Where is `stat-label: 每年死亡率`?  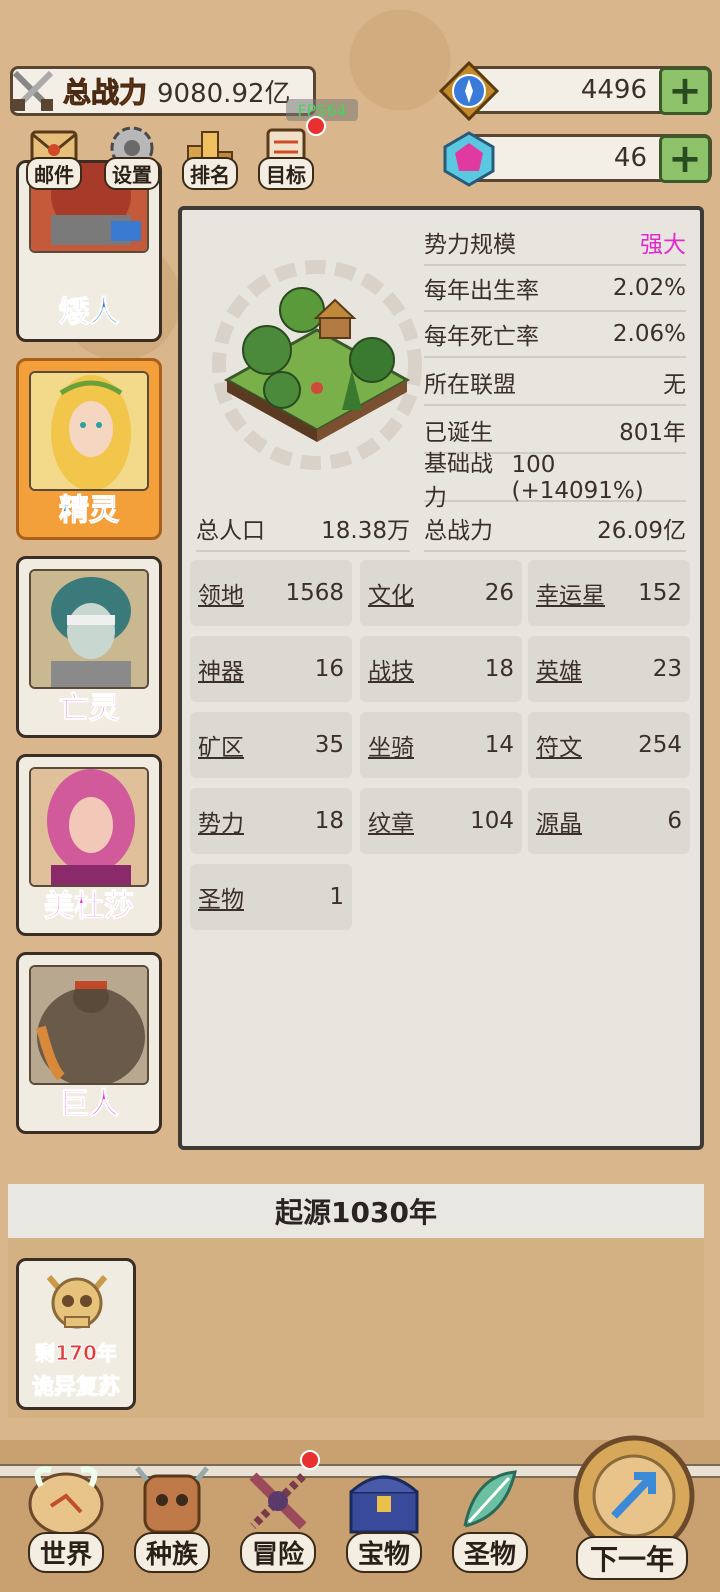 stat-label: 每年死亡率 is located at coordinates (481, 337).